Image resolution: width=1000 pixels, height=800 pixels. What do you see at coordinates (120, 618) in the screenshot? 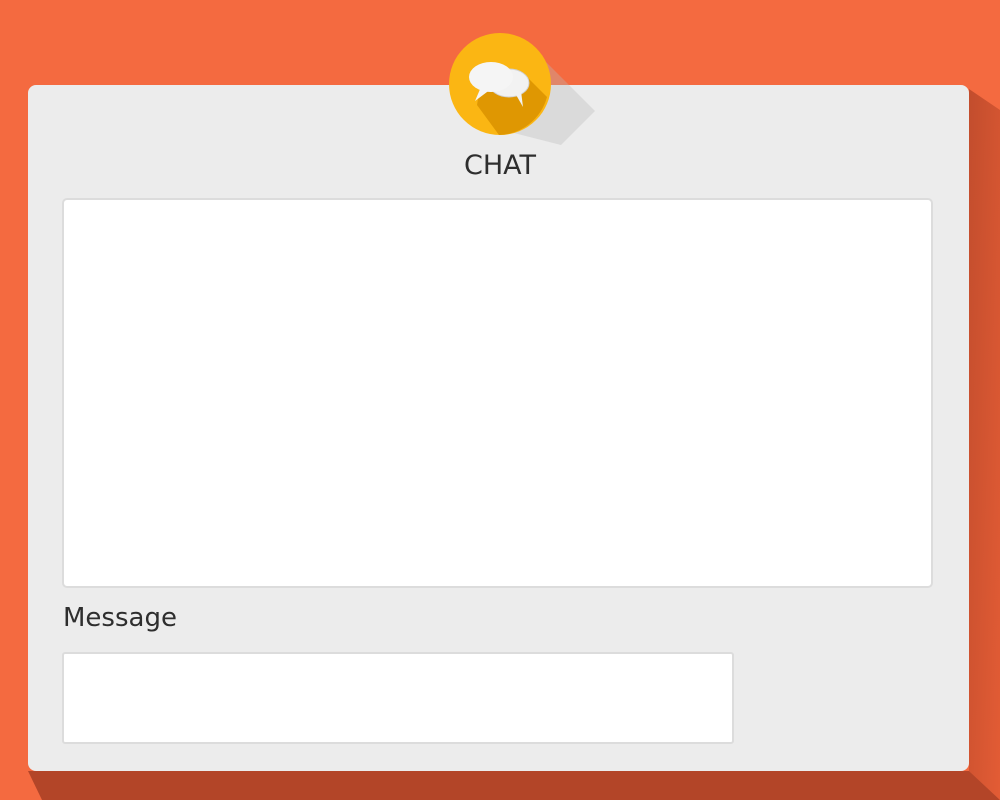
I see `message-label: Message` at bounding box center [120, 618].